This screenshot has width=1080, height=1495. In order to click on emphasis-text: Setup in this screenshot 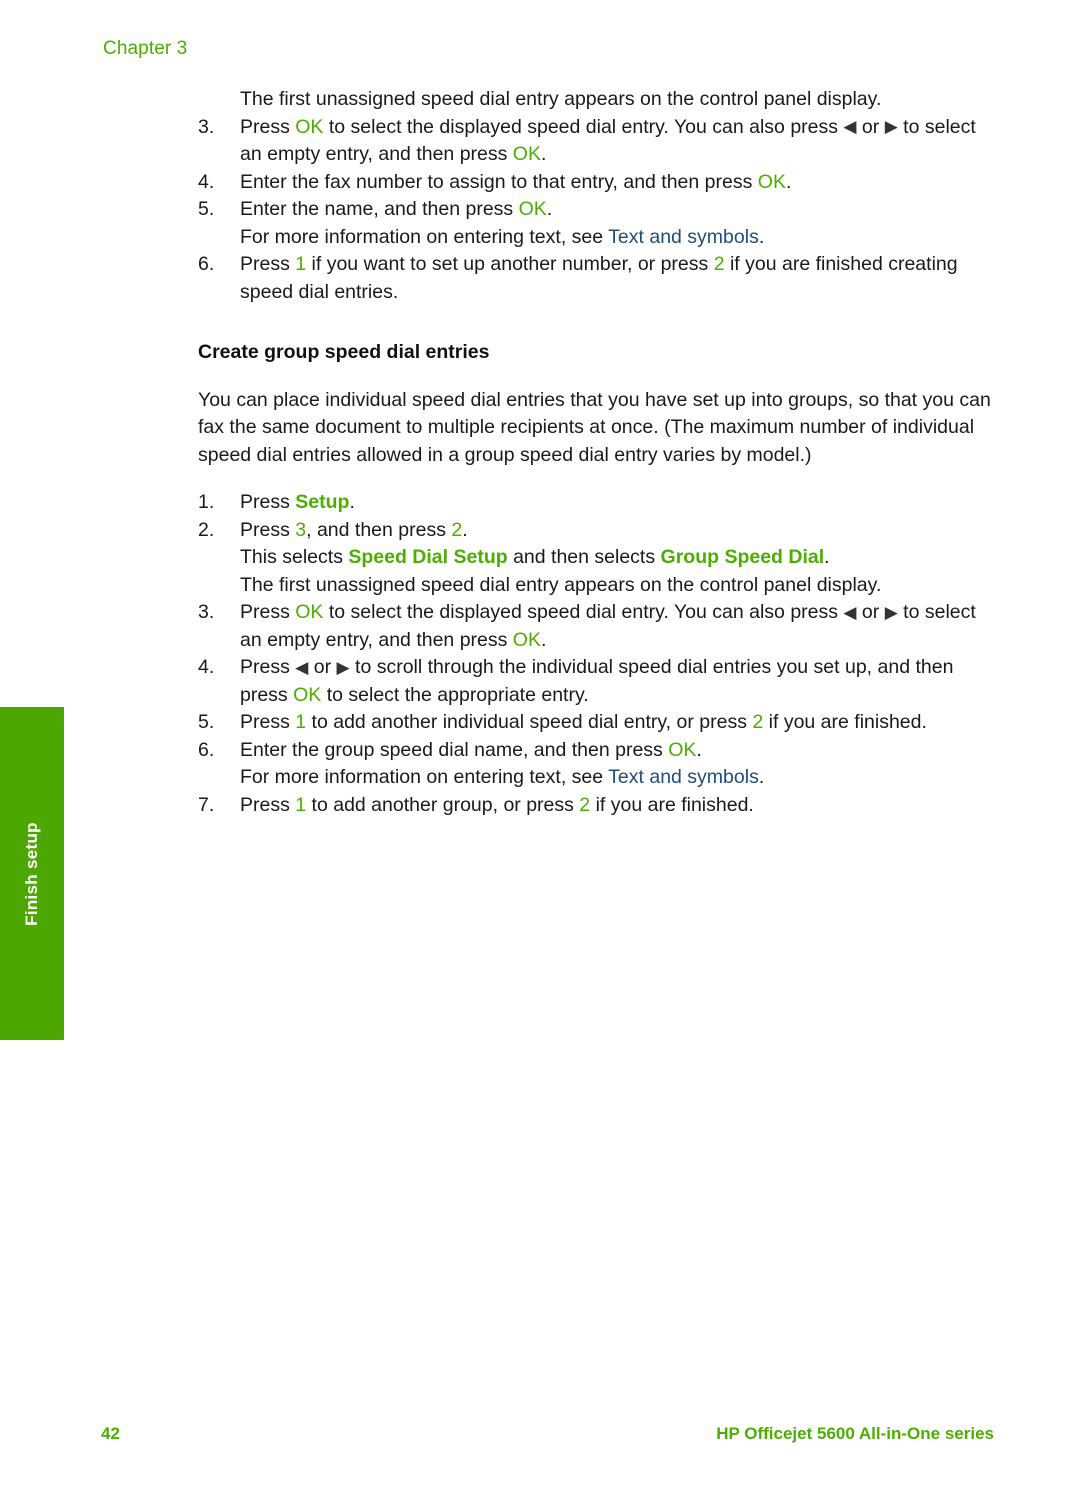, I will do `click(322, 502)`.